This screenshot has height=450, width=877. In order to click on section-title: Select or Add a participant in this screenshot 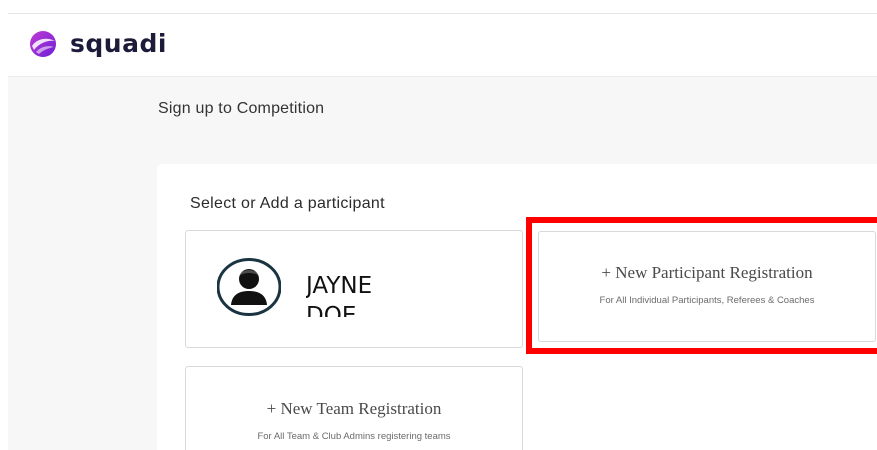, I will do `click(287, 203)`.